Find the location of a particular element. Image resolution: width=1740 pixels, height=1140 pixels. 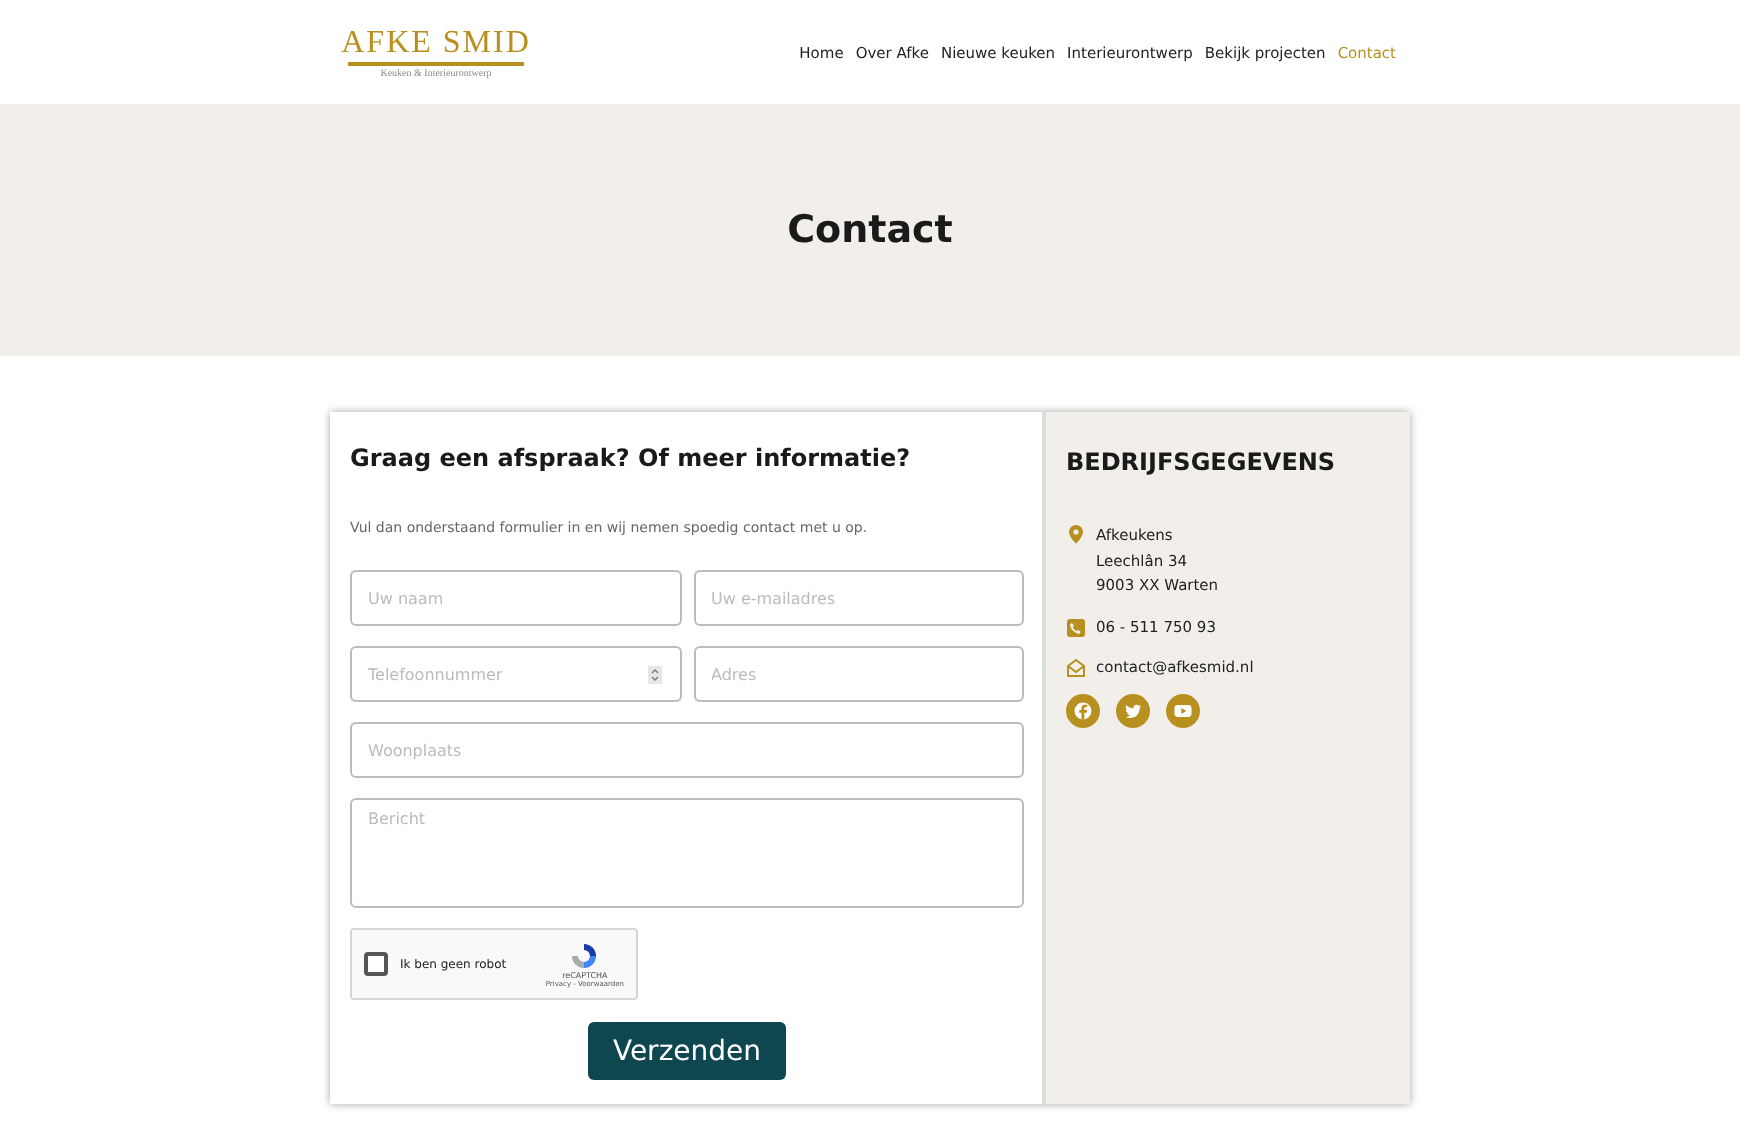

location-pin-icon is located at coordinates (1076, 534).